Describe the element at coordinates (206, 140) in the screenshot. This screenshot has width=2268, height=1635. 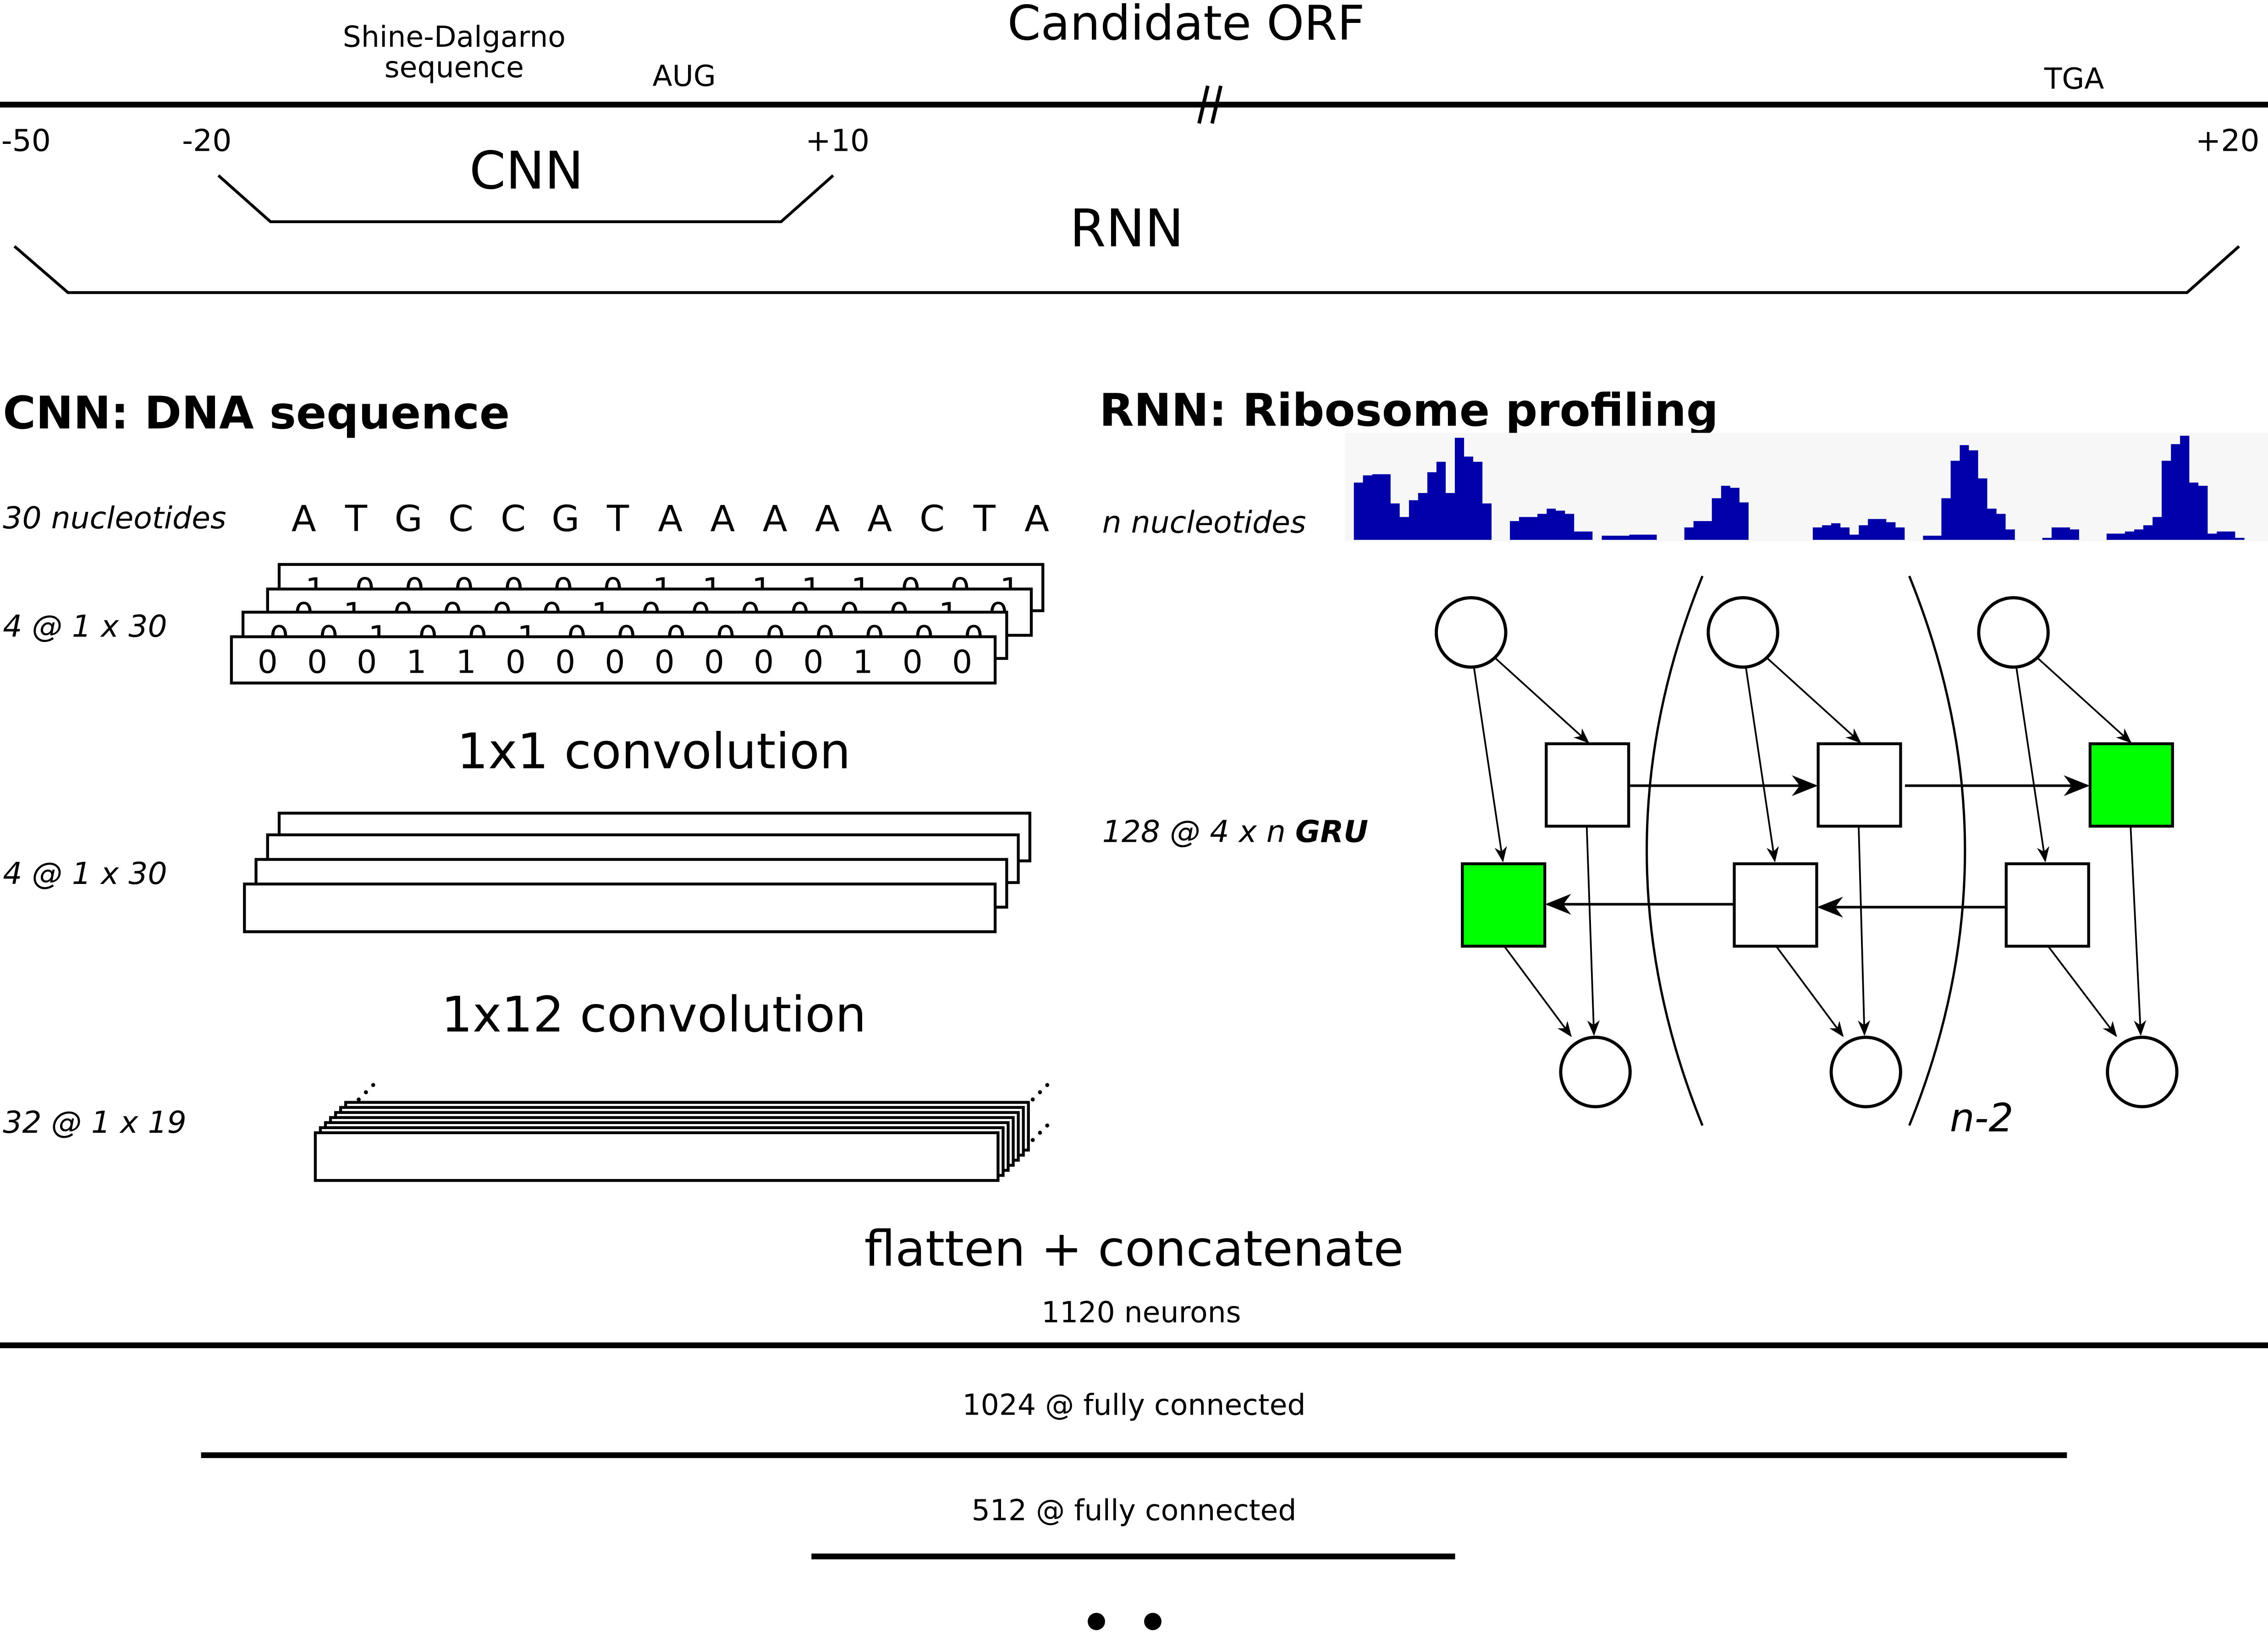
I see `position-minus-20: -20` at that location.